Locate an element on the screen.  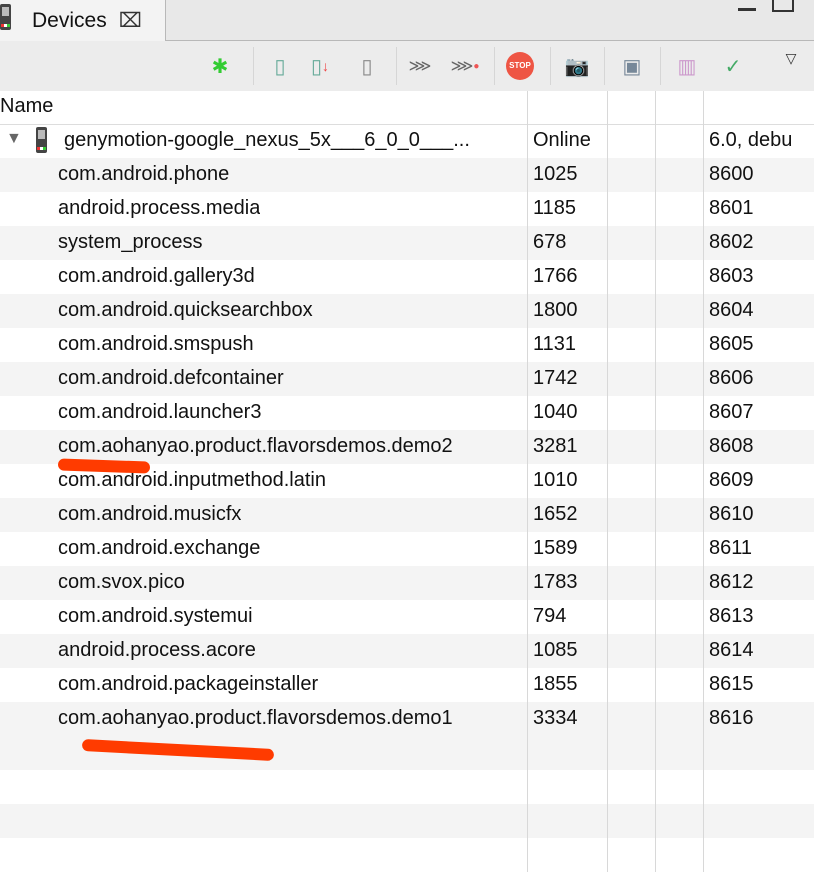
process-pid: 1800 is located at coordinates (555, 310).